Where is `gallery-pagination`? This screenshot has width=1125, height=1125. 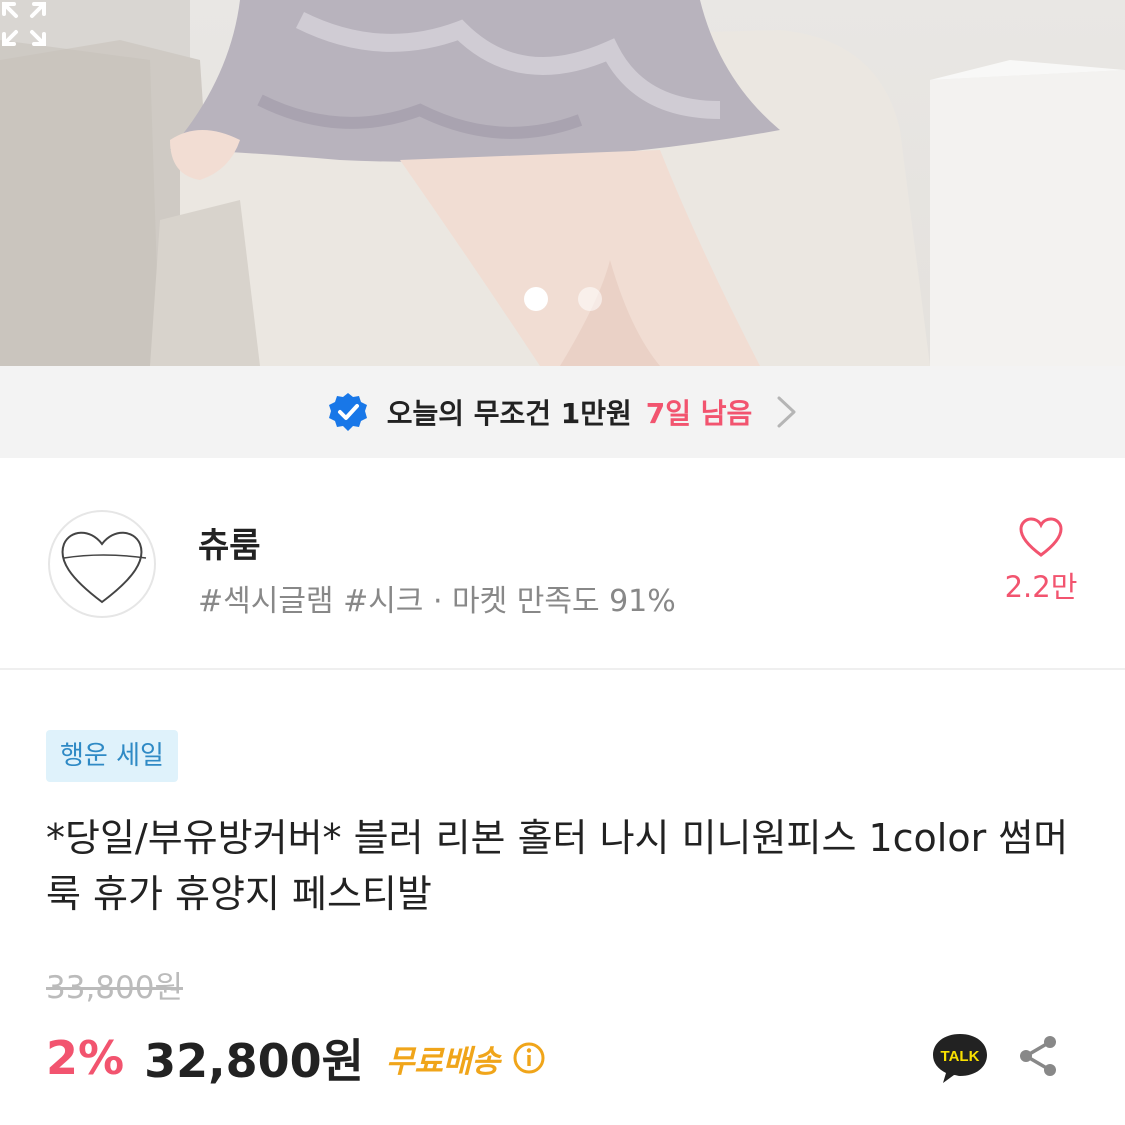 gallery-pagination is located at coordinates (563, 299).